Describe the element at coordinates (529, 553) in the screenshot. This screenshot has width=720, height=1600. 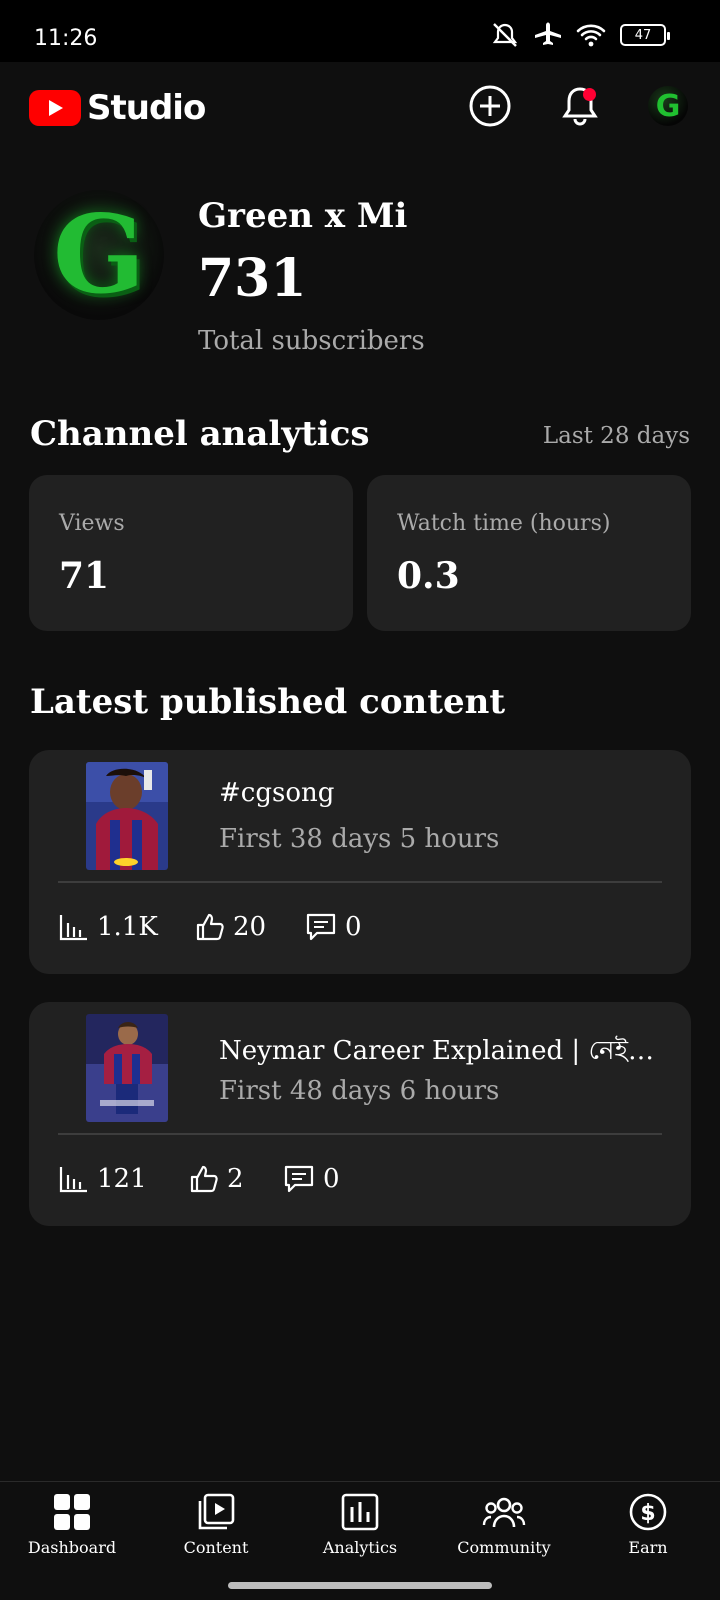
I see `watch-time-card: Watch time (hours) 0.3` at that location.